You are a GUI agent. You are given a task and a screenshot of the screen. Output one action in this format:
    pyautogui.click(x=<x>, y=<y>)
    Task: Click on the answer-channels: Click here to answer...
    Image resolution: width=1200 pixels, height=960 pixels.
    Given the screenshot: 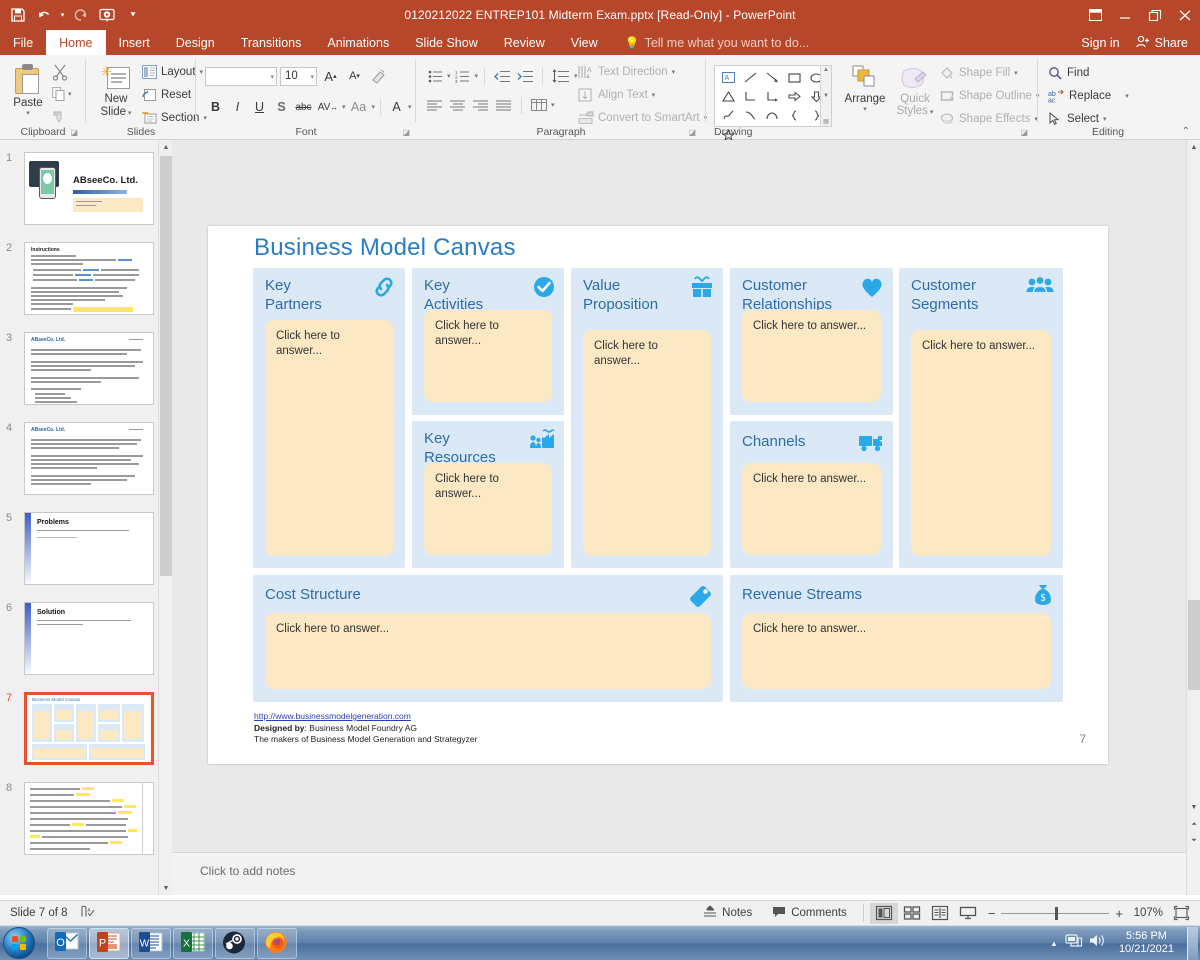 What is the action you would take?
    pyautogui.click(x=811, y=509)
    